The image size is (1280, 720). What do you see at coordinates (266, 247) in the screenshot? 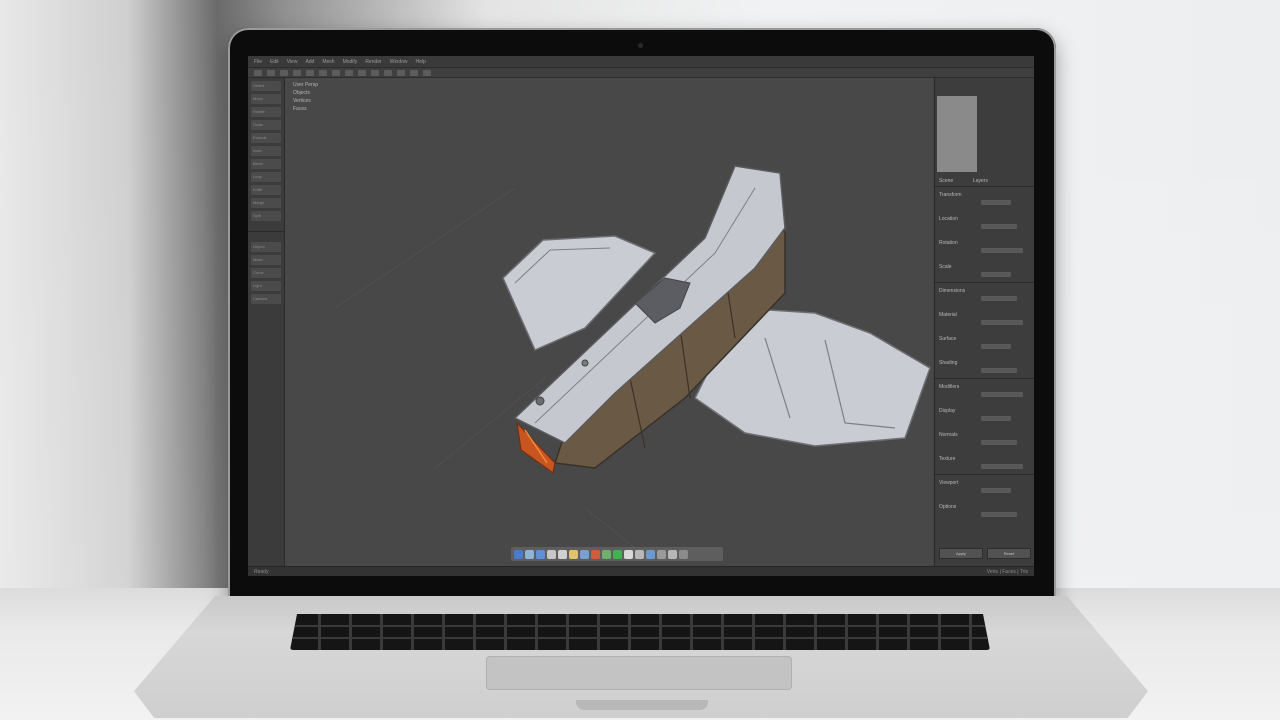
I see `object-type-button: Object` at bounding box center [266, 247].